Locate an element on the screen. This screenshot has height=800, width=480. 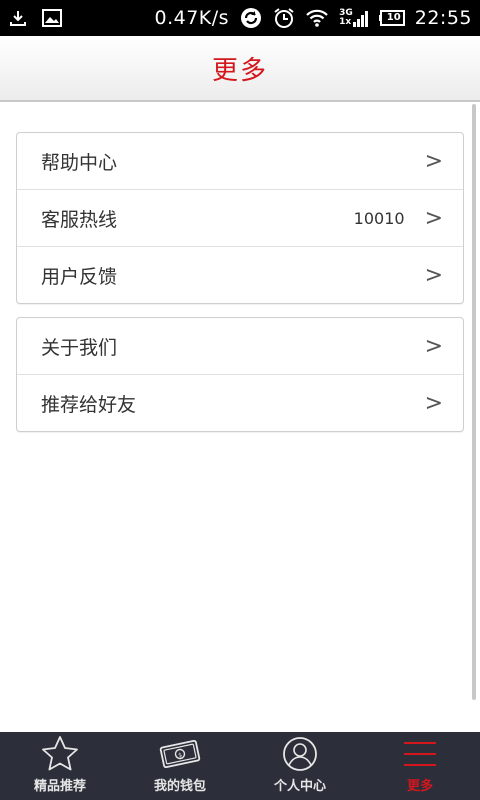
tab-more: 更多 is located at coordinates (420, 766).